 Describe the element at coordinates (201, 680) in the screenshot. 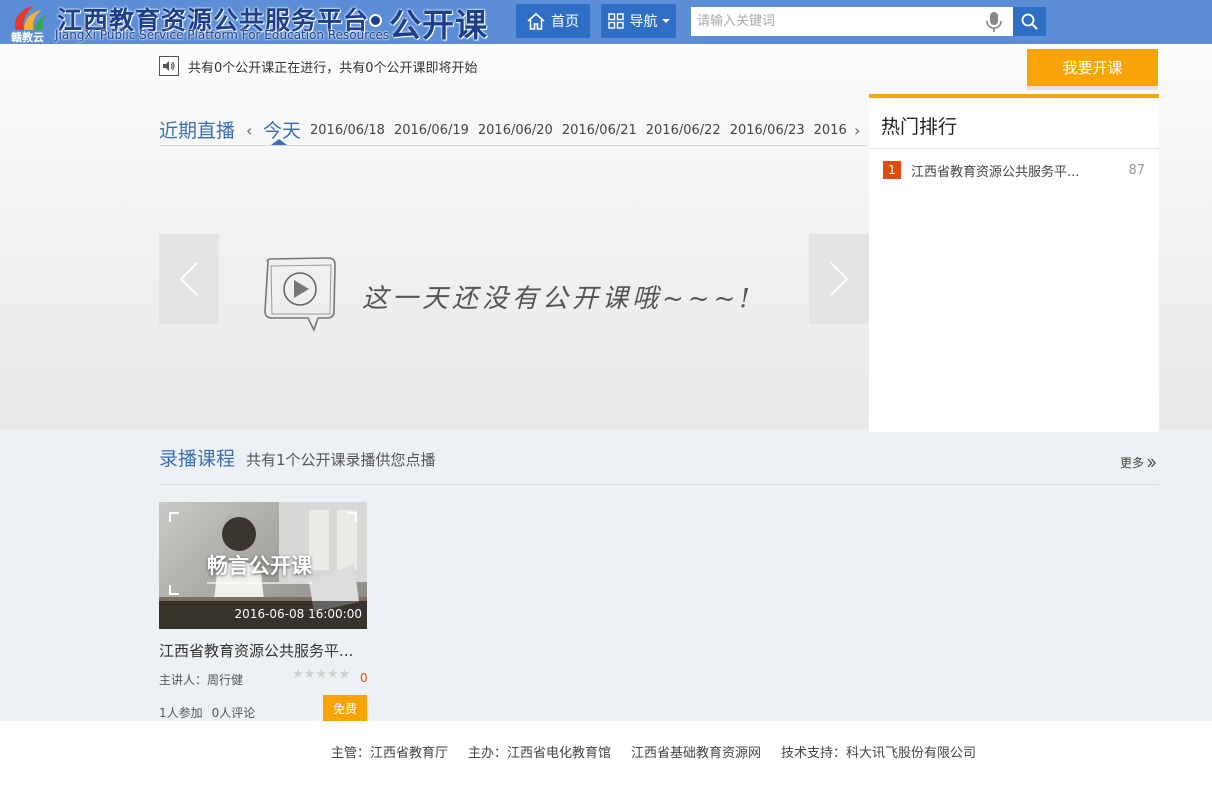

I see `course-teacher: 主讲人：周行健` at that location.